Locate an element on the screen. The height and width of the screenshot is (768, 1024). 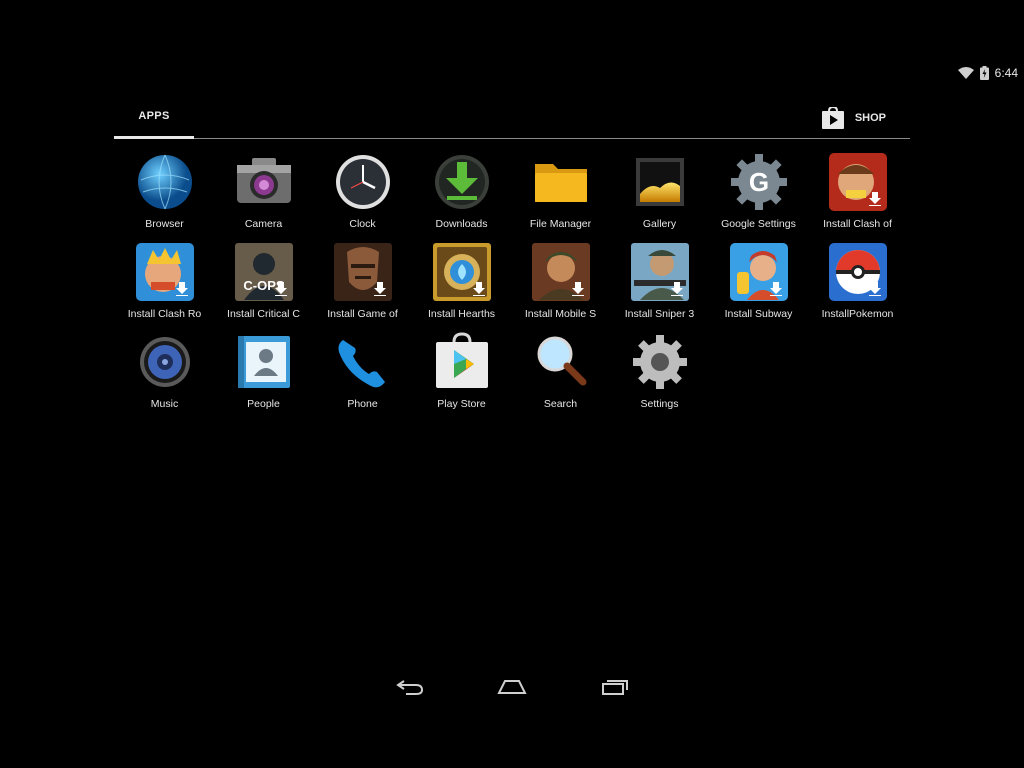
mobile-strike-icon is located at coordinates (561, 272).